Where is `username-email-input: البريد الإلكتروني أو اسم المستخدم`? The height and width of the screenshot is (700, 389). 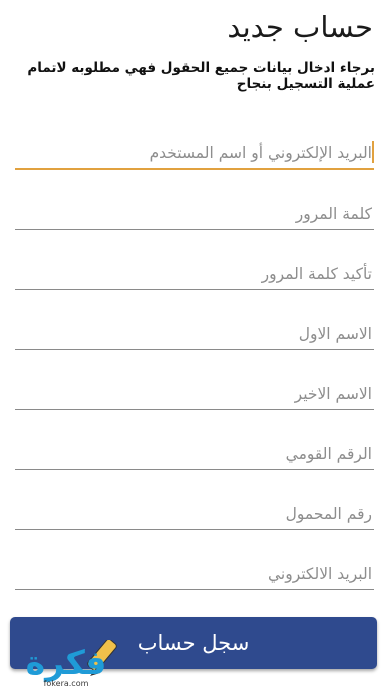
username-email-input: البريد الإلكتروني أو اسم المستخدم is located at coordinates (194, 152).